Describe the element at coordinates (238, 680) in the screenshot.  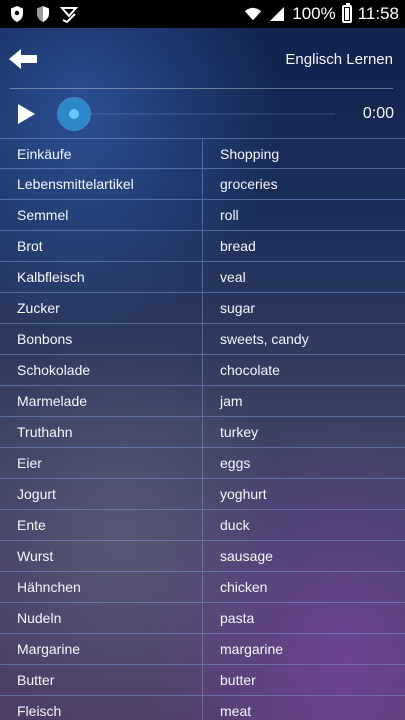
I see `english-word: butter` at that location.